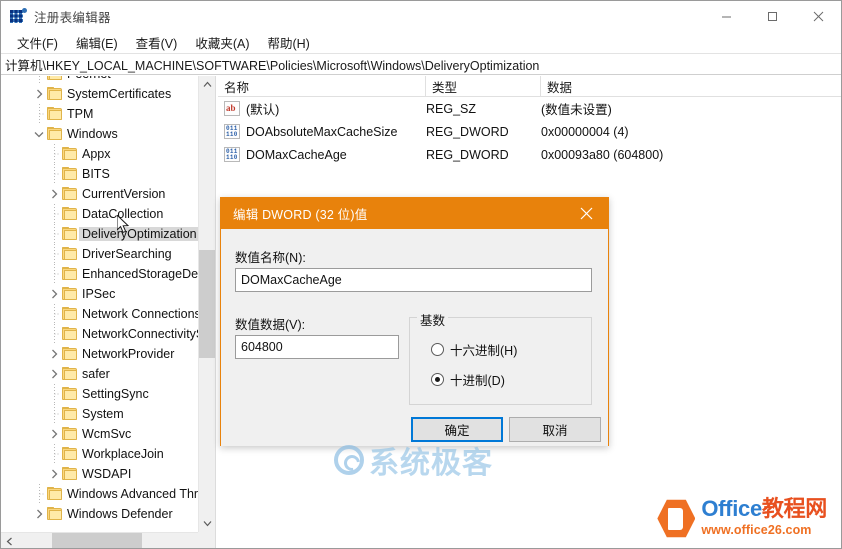 Image resolution: width=842 pixels, height=549 pixels. Describe the element at coordinates (457, 429) in the screenshot. I see `ok-button: 确定` at that location.